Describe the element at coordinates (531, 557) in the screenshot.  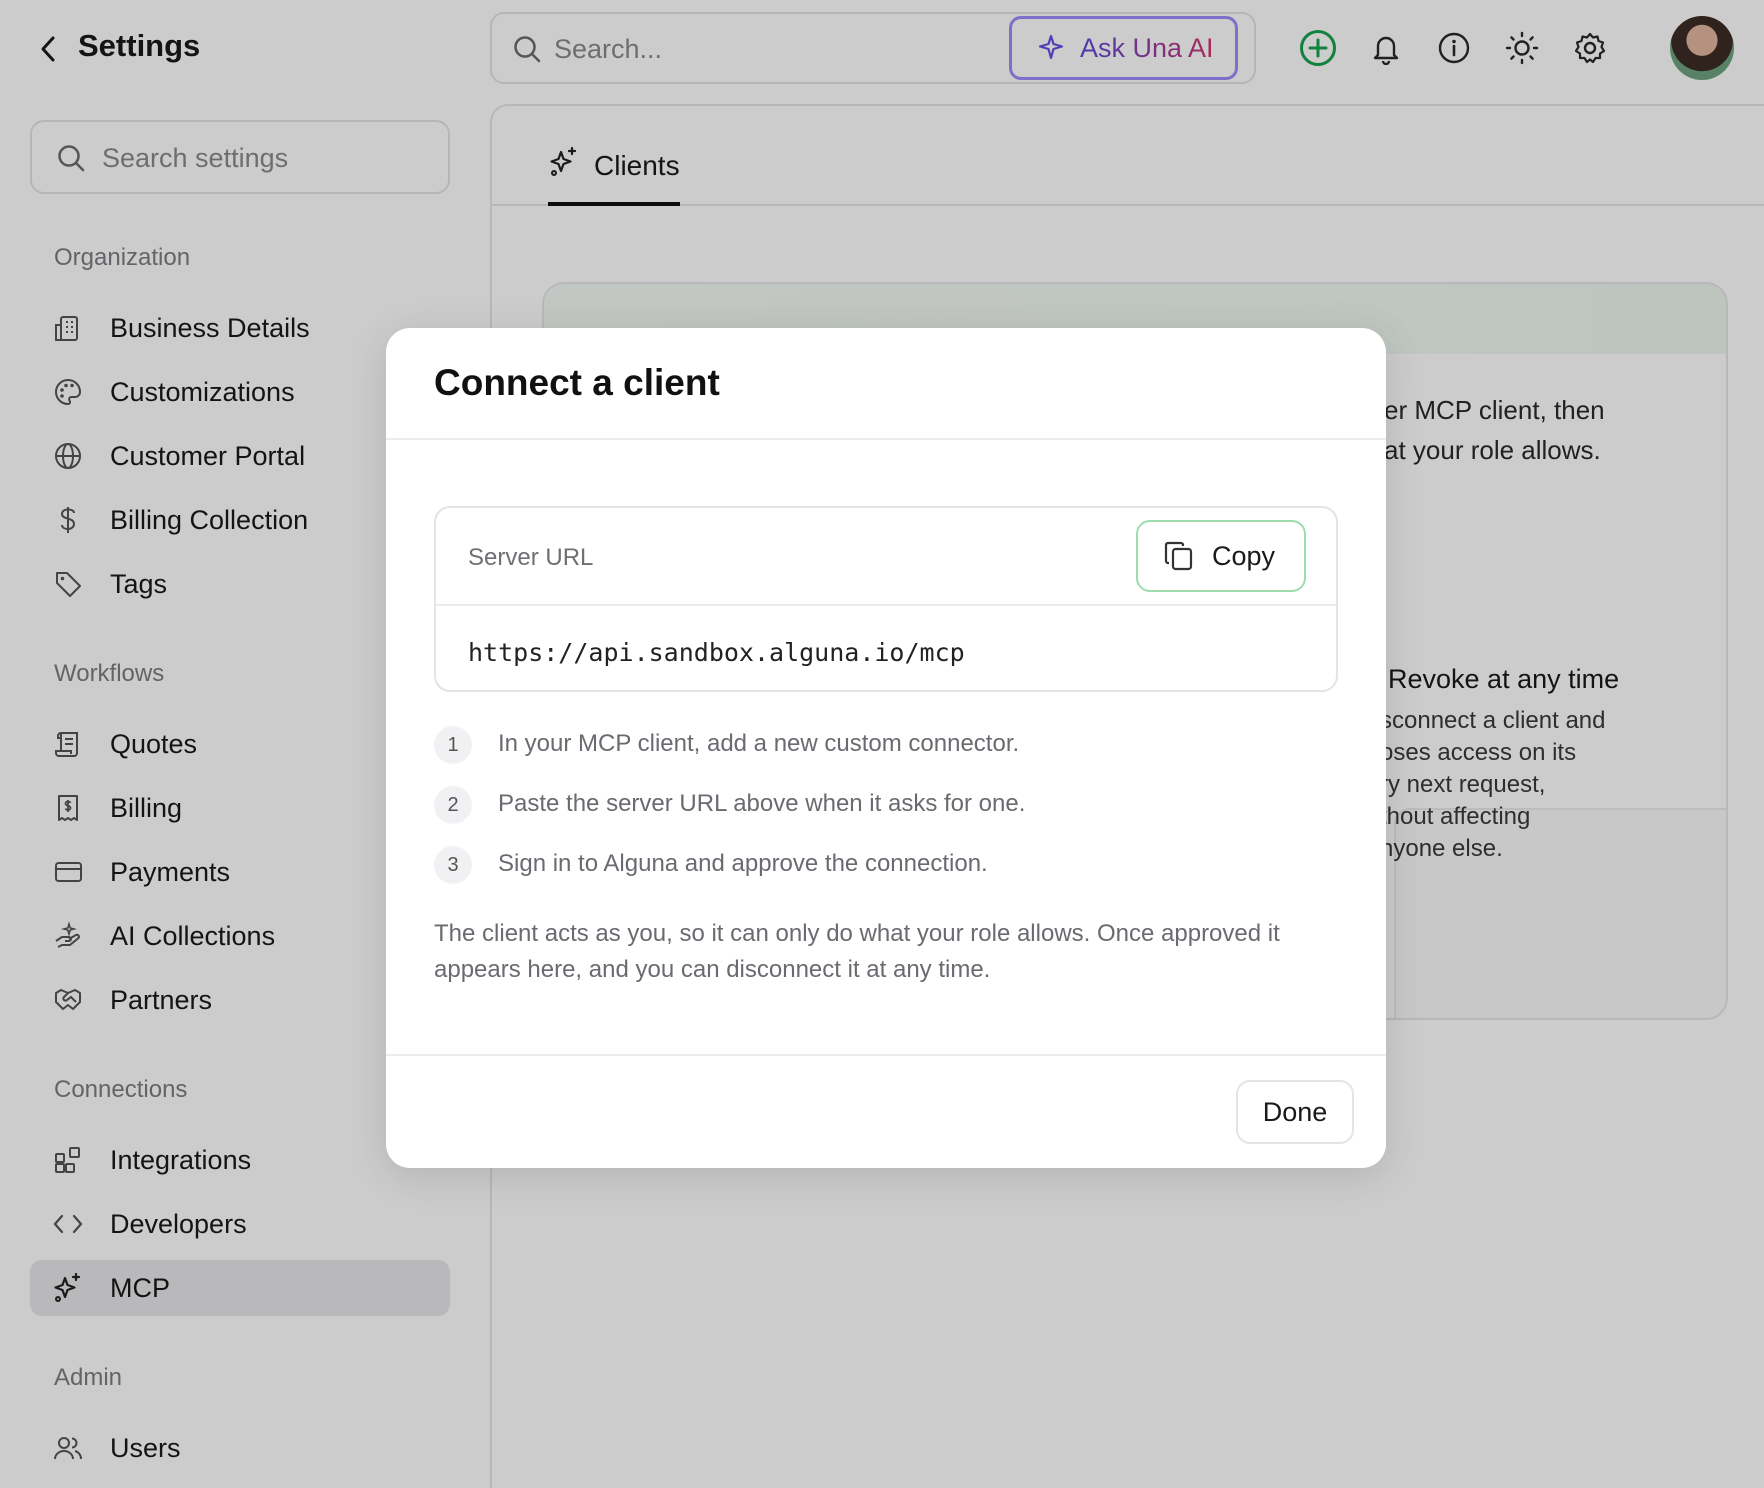
I see `server-url-label: Server URL` at that location.